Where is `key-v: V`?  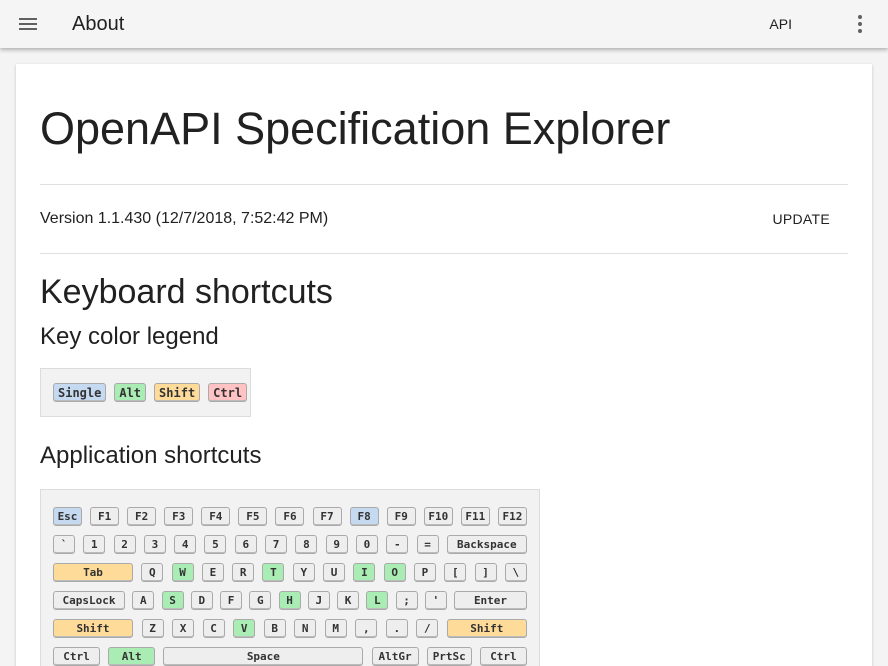 key-v: V is located at coordinates (244, 628).